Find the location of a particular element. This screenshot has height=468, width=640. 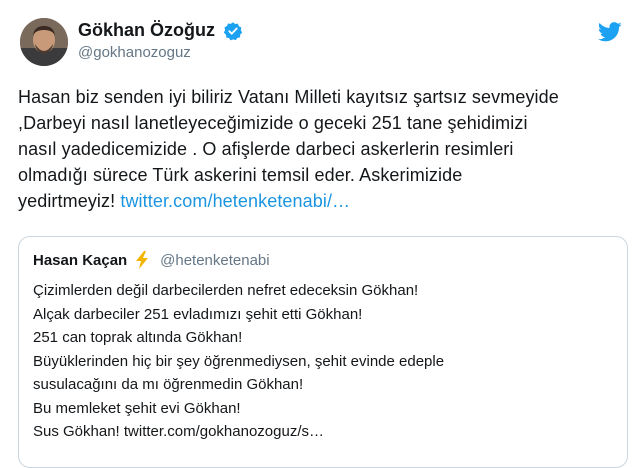

avatar is located at coordinates (44, 42).